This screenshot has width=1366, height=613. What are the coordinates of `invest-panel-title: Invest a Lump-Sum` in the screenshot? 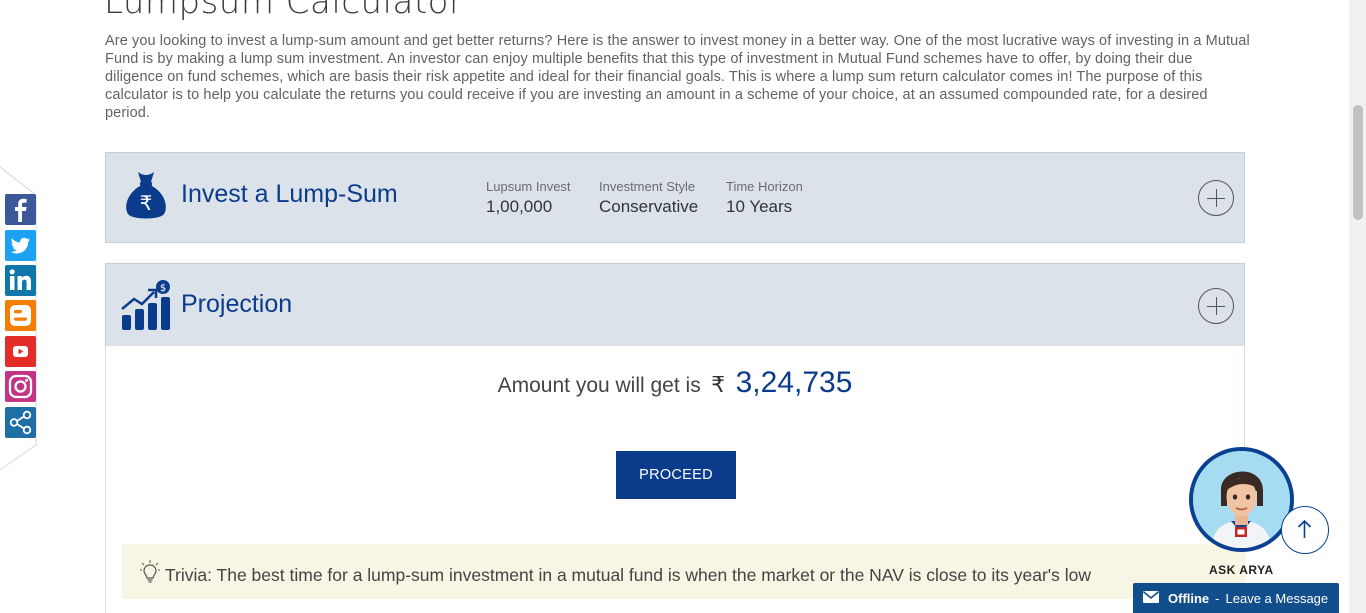 It's located at (289, 194).